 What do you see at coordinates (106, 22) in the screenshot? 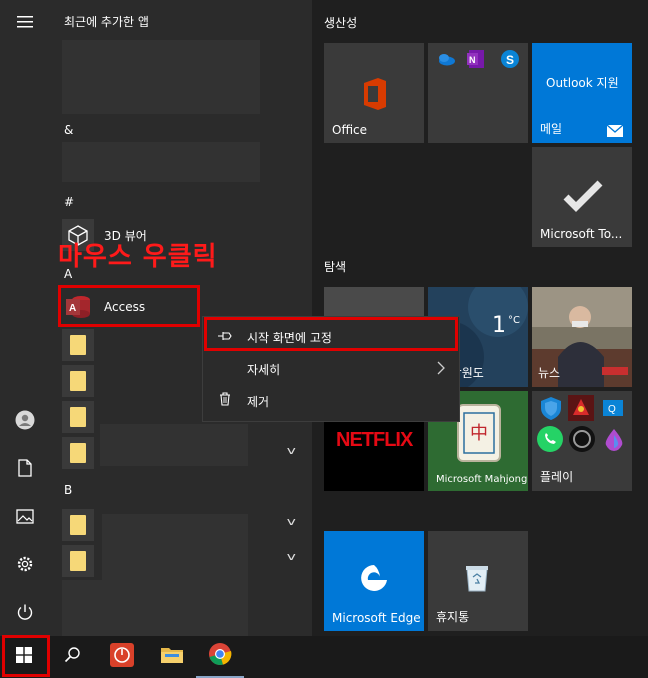
I see `recent-apps-title: 최근에 추가한 앱` at bounding box center [106, 22].